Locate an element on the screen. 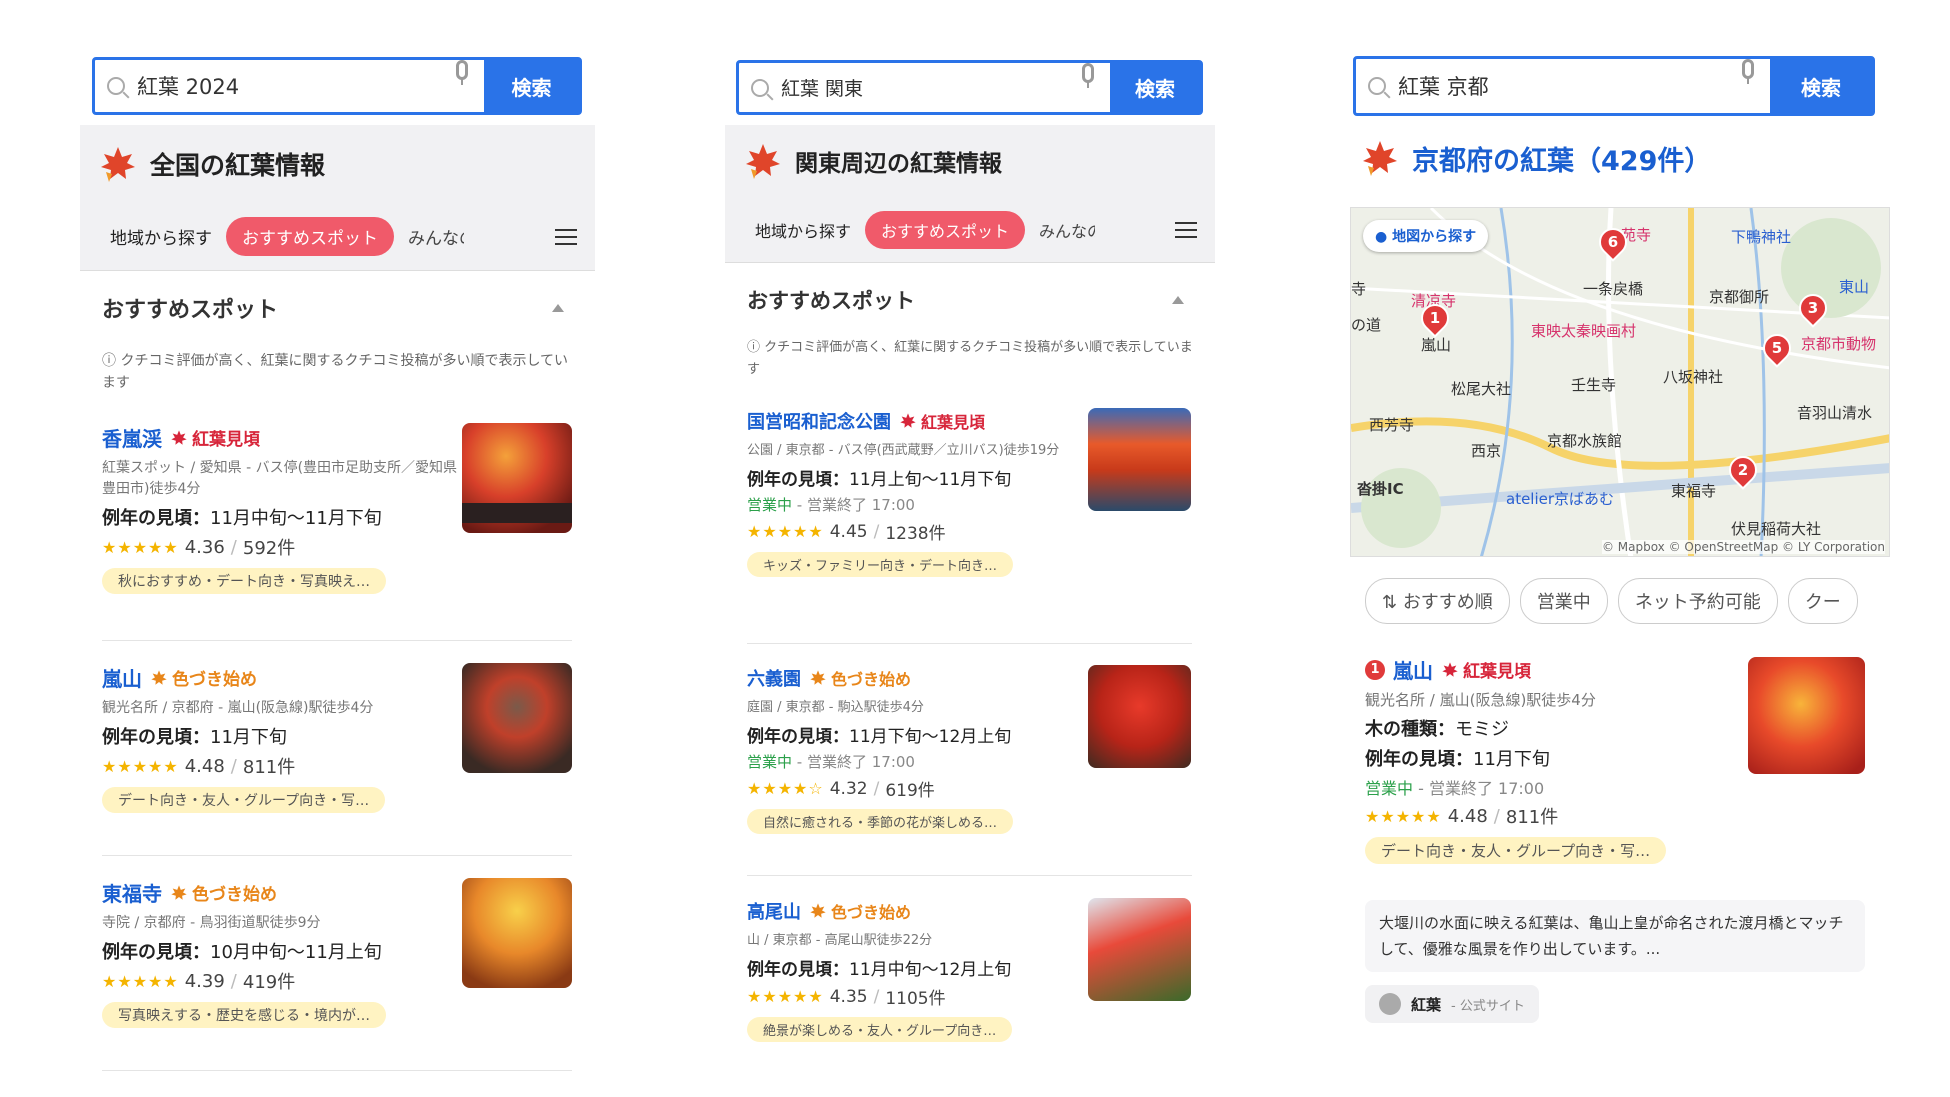 The height and width of the screenshot is (1097, 1950). search-bar: 紅葉 京都 検索 is located at coordinates (1614, 86).